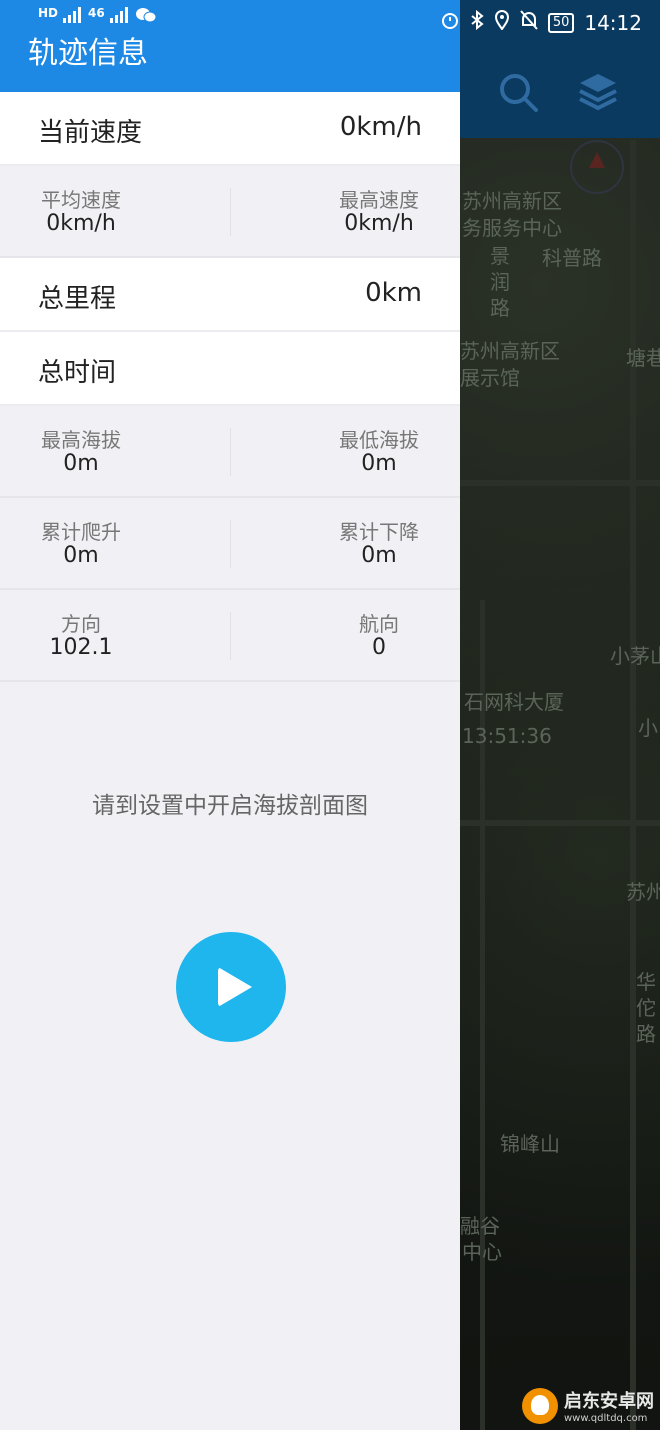 The image size is (660, 1430). What do you see at coordinates (379, 440) in the screenshot?
I see `min-altitude-label: 最低海拔` at bounding box center [379, 440].